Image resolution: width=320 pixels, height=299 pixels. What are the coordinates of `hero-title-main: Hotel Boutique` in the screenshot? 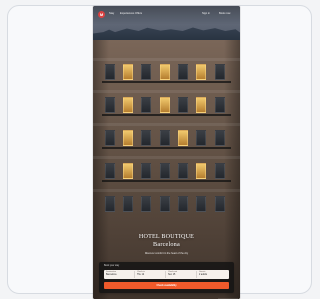 It's located at (166, 237).